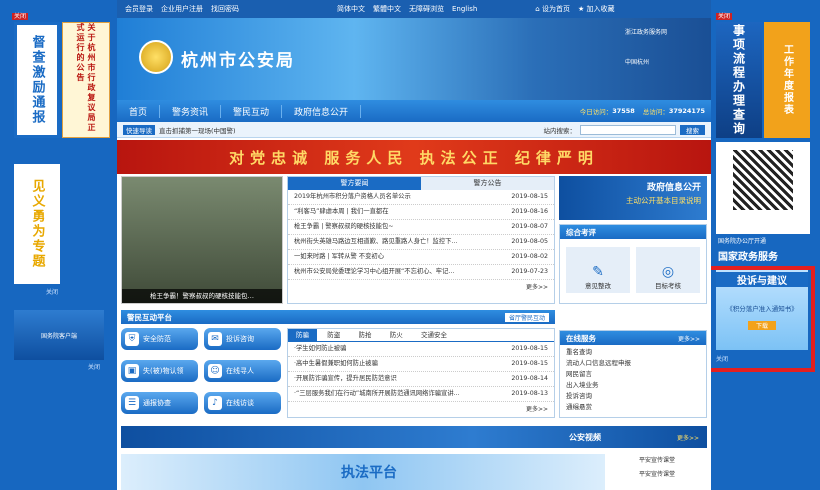  I want to click on item-date: 2019-08-05, so click(529, 241).